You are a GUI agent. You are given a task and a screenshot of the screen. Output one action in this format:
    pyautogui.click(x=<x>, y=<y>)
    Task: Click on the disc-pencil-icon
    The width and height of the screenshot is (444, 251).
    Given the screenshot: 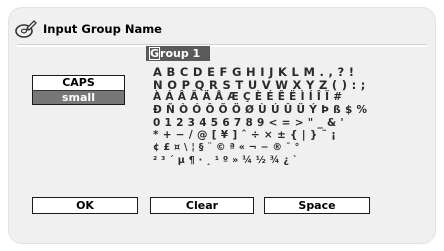 What is the action you would take?
    pyautogui.click(x=26, y=29)
    